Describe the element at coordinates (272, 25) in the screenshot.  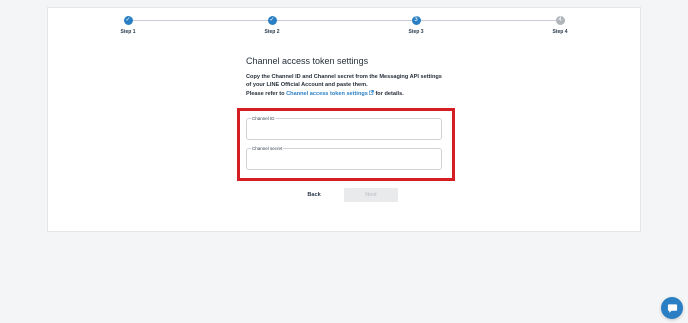
I see `step-2: ✓ Step 2` at that location.